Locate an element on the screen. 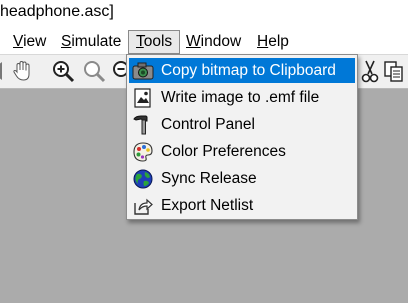 The width and height of the screenshot is (408, 303). menu-simulate: Simulate is located at coordinates (91, 42).